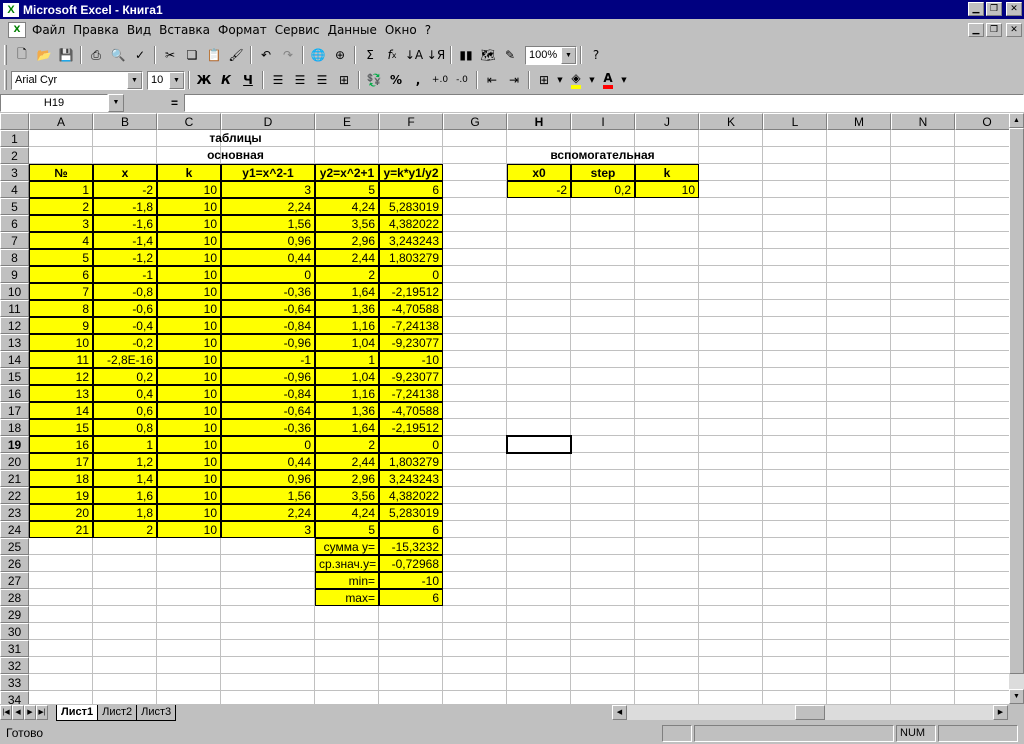 This screenshot has height=744, width=1024. What do you see at coordinates (61, 359) in the screenshot?
I see `data-cell: 11` at bounding box center [61, 359].